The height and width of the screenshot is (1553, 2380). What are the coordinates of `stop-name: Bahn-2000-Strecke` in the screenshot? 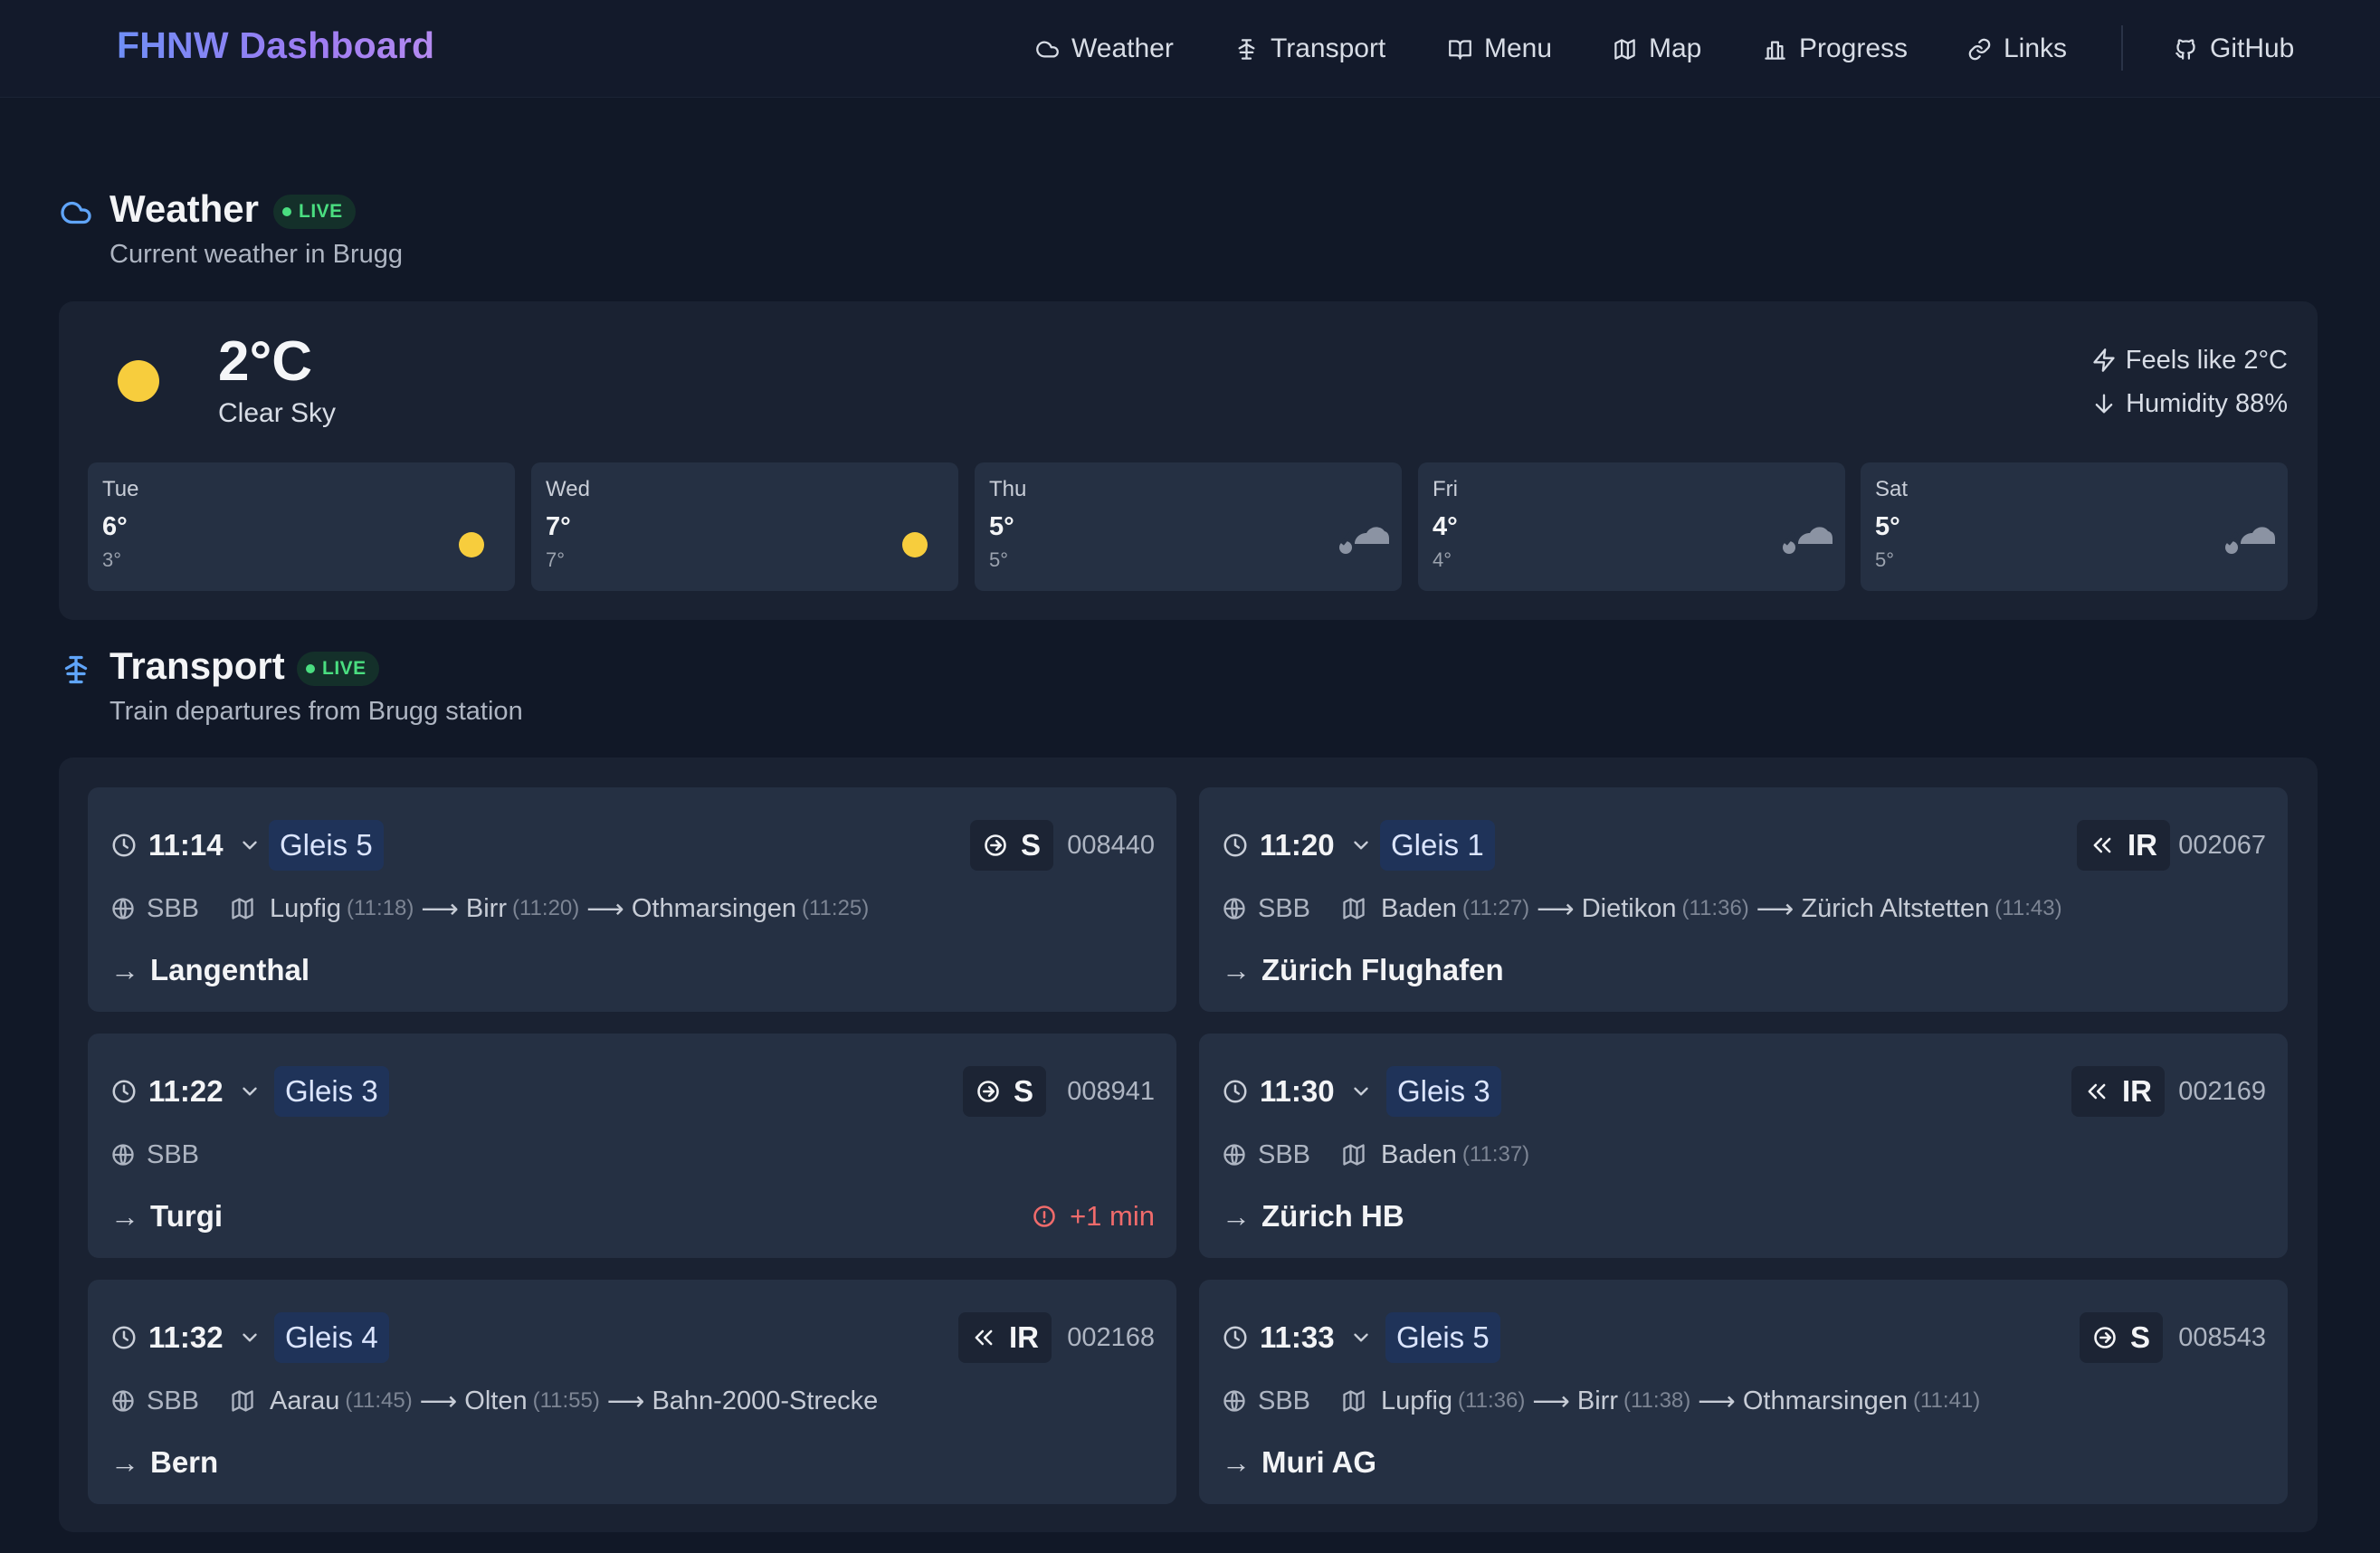 It's located at (765, 1400).